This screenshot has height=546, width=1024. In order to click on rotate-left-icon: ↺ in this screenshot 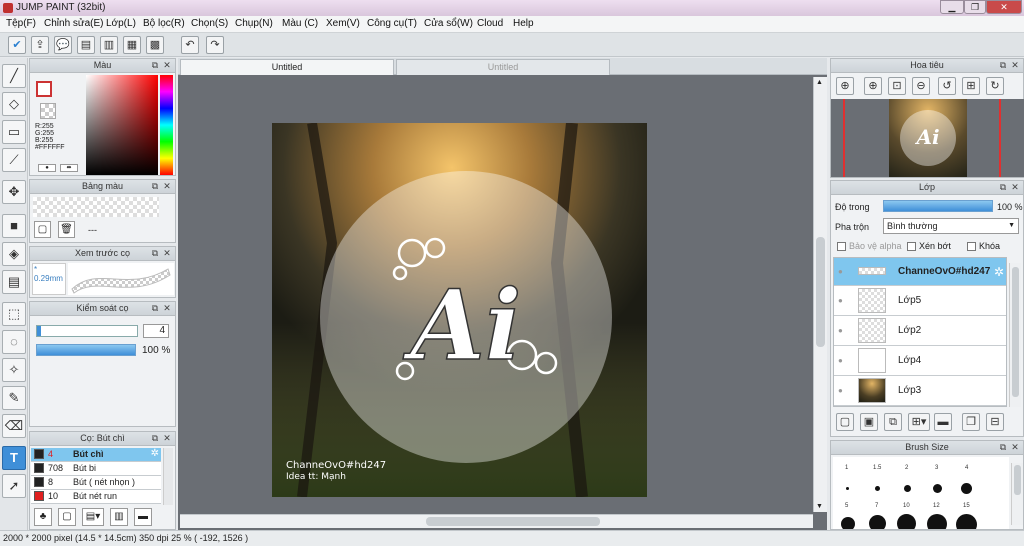, I will do `click(947, 86)`.